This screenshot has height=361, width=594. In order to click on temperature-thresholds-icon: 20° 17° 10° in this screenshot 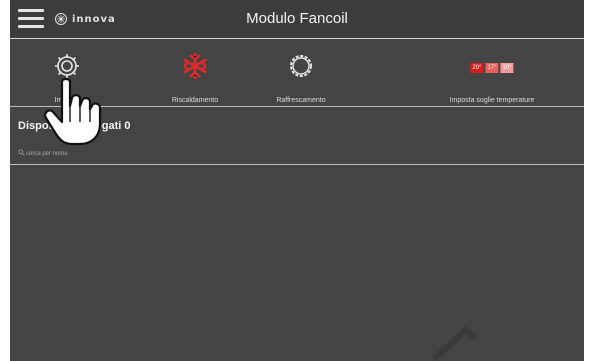, I will do `click(492, 68)`.